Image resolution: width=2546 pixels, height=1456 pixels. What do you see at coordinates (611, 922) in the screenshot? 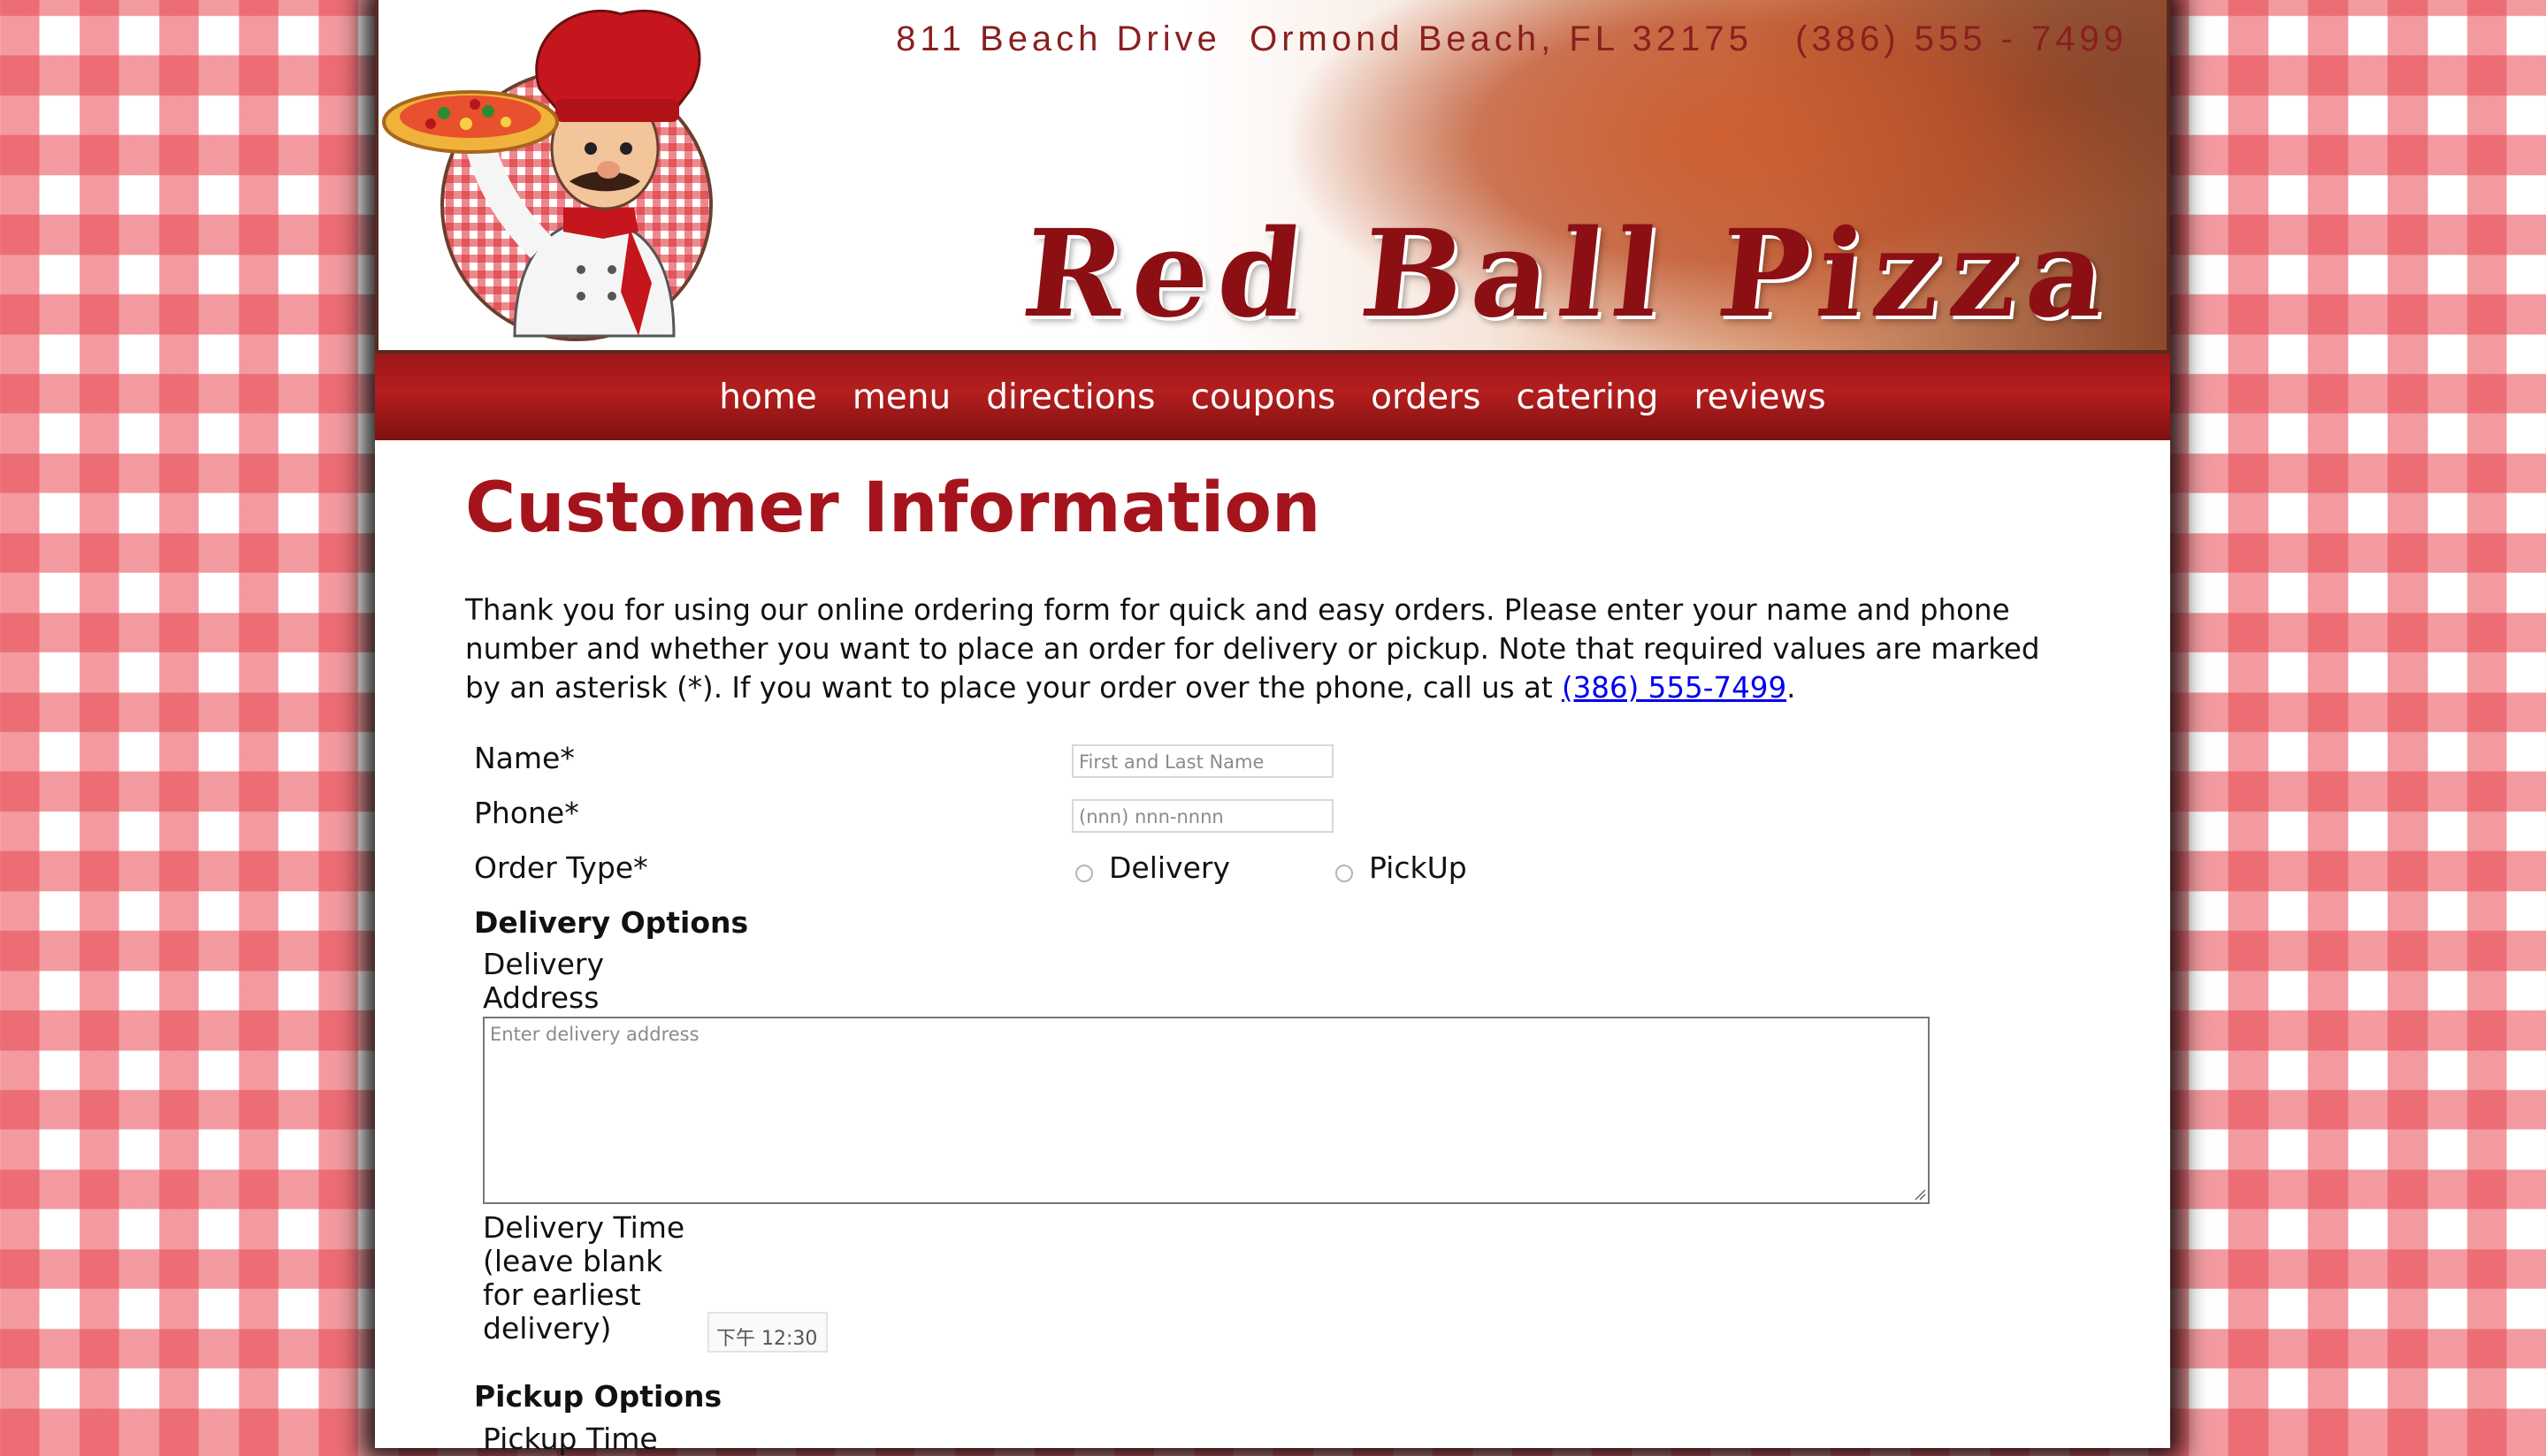
I see `delivery-options-heading: Delivery Options` at bounding box center [611, 922].